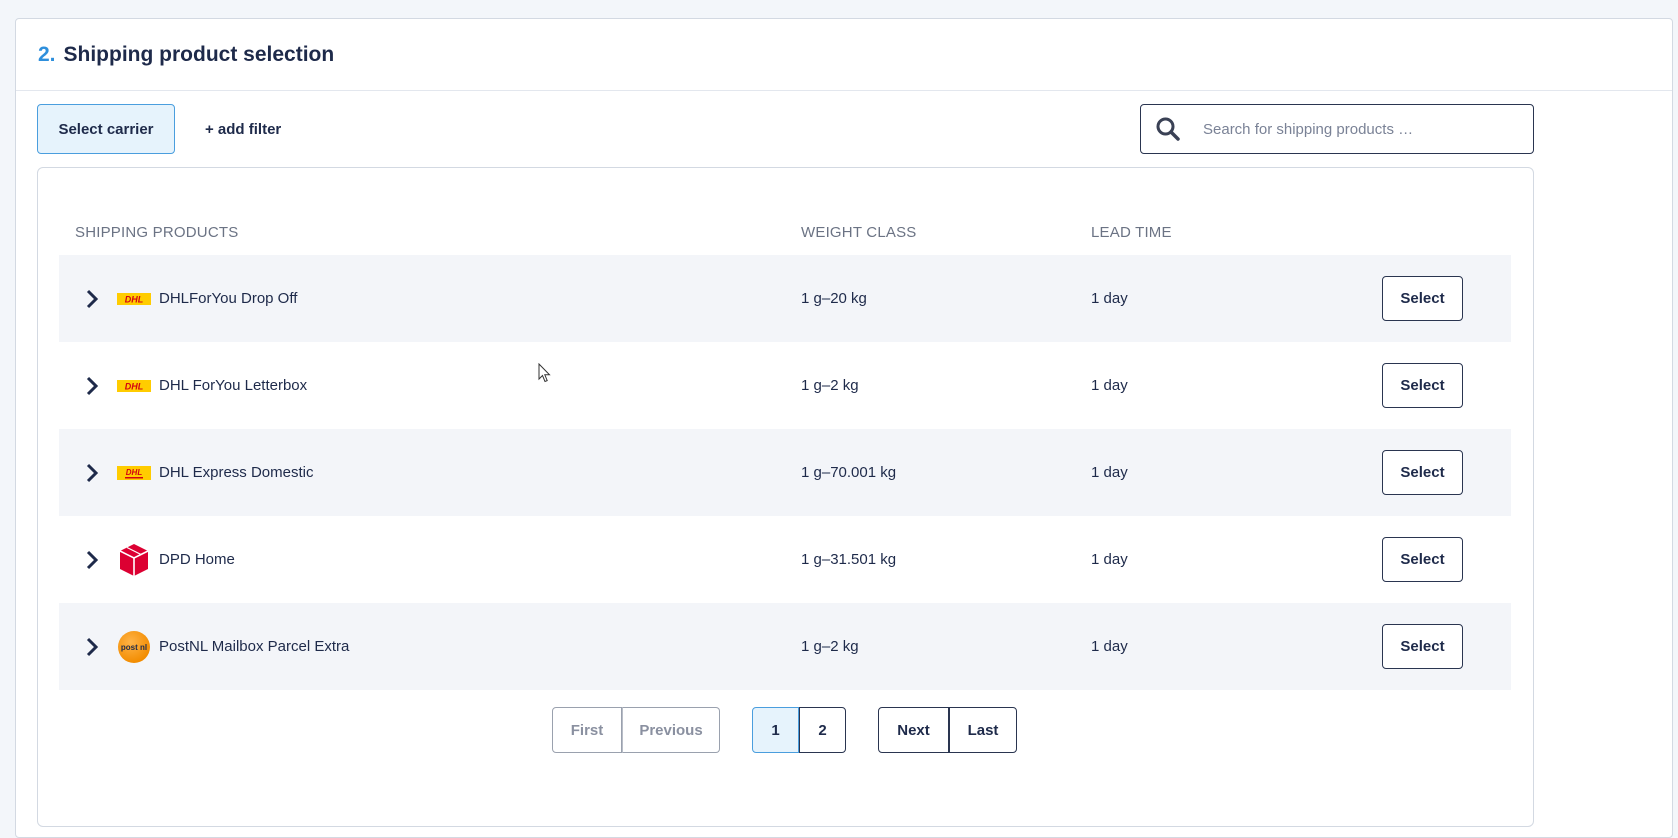  I want to click on weight-class: 1 g–20 kg, so click(834, 298).